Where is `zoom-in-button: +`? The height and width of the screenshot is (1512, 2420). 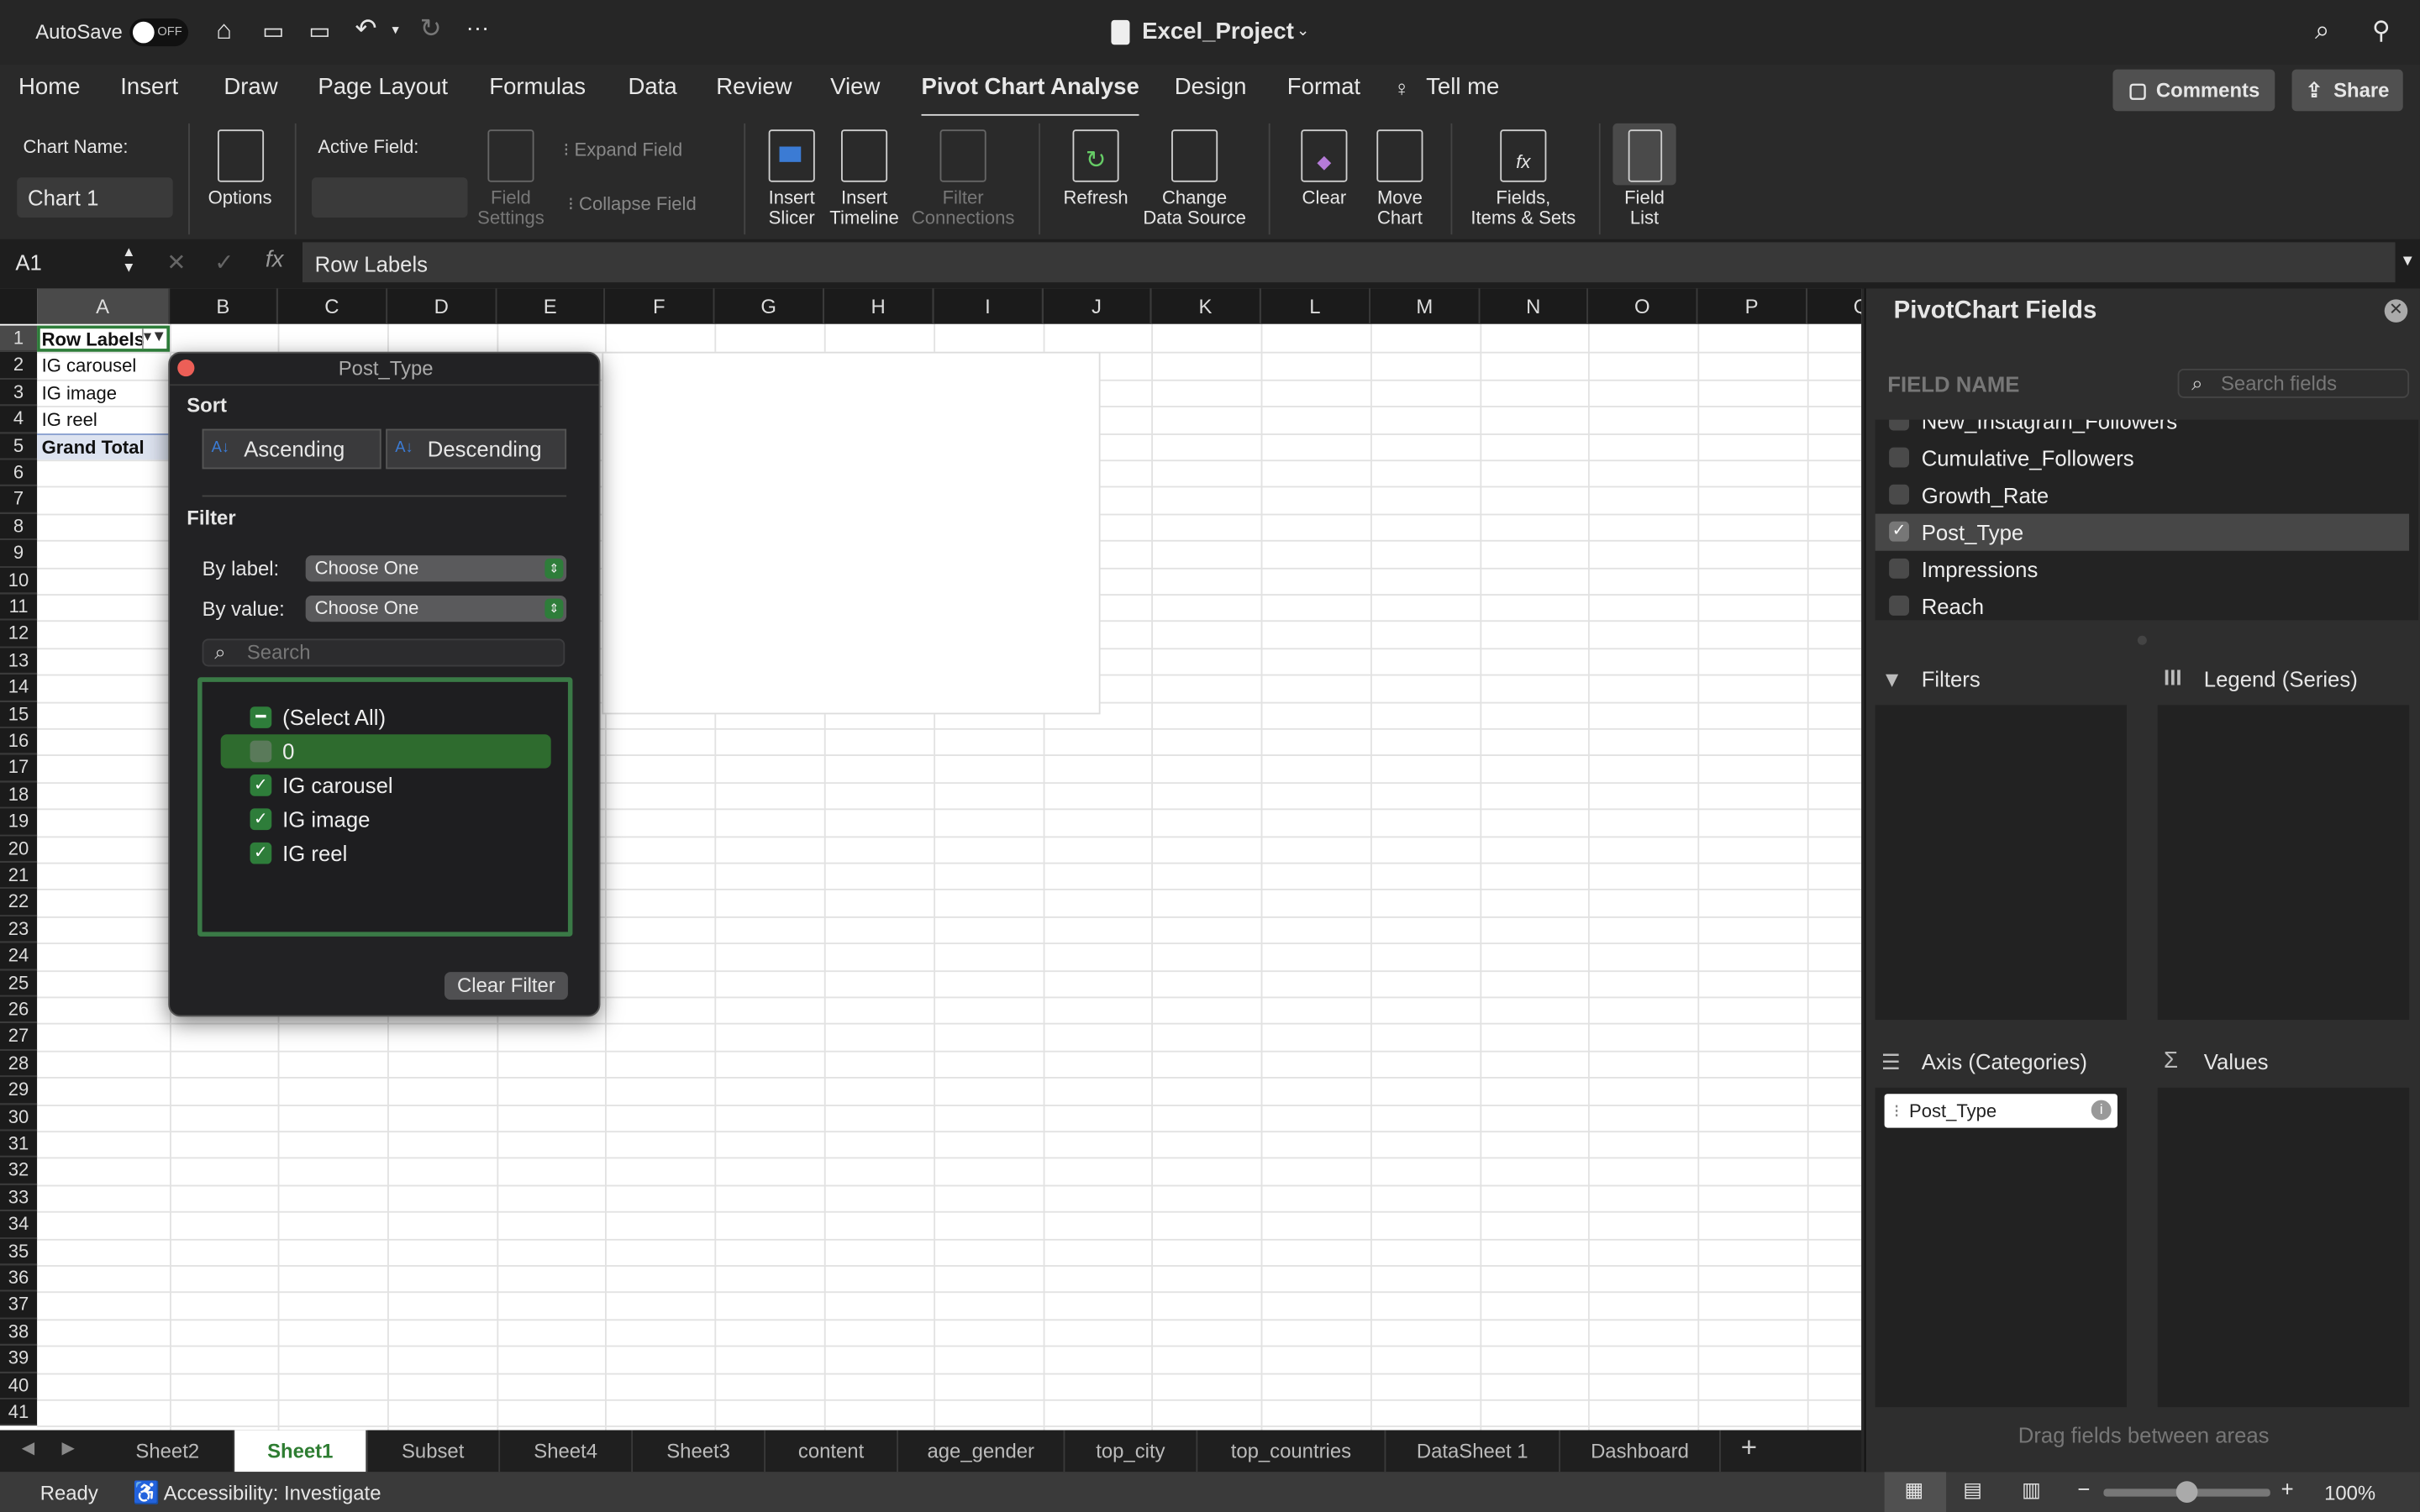
zoom-in-button: + is located at coordinates (2287, 1489).